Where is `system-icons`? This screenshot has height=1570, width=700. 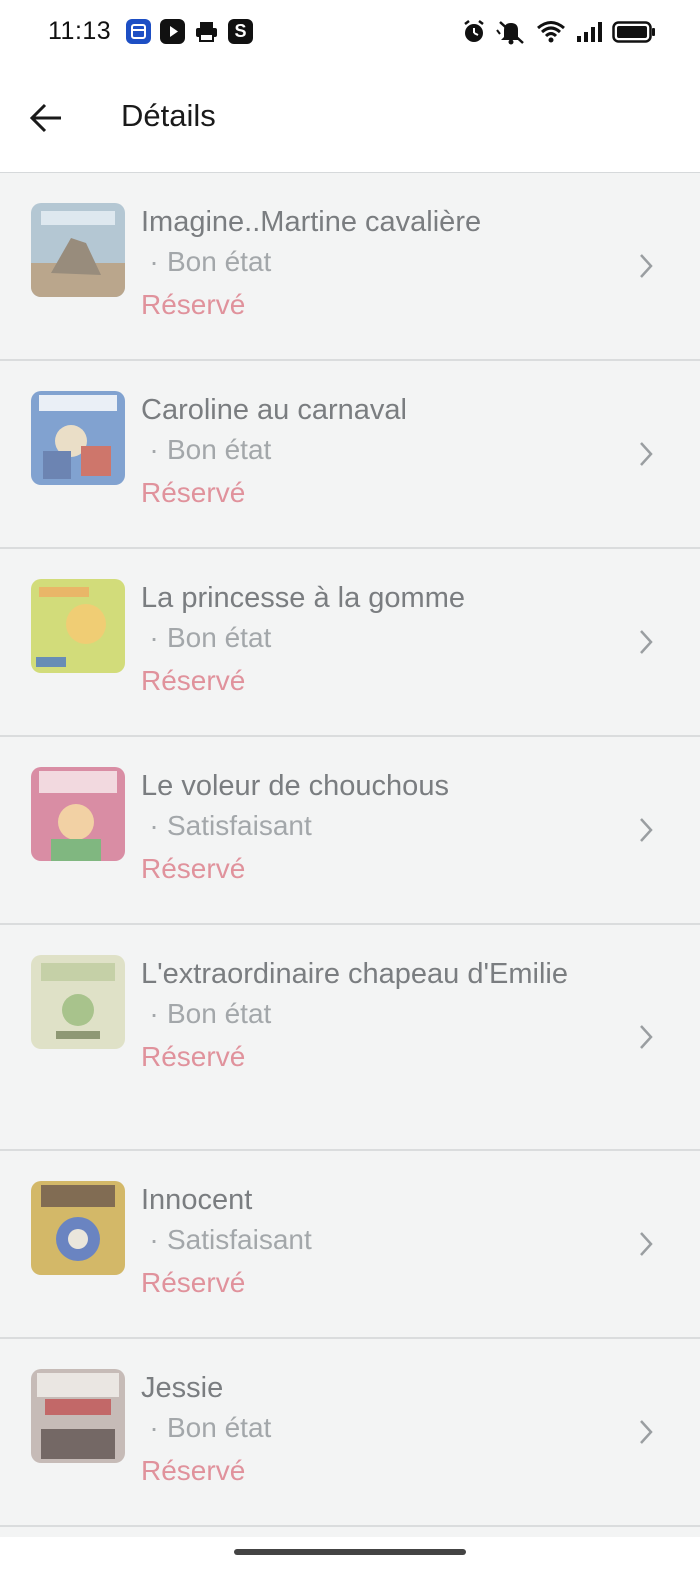
system-icons is located at coordinates (559, 32).